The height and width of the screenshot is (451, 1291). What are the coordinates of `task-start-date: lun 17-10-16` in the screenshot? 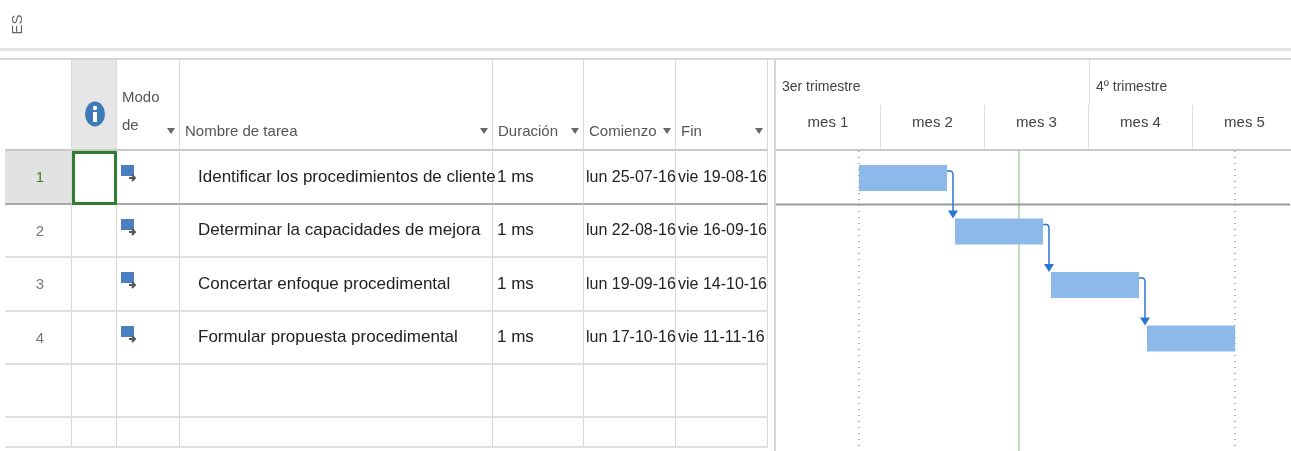 It's located at (631, 337).